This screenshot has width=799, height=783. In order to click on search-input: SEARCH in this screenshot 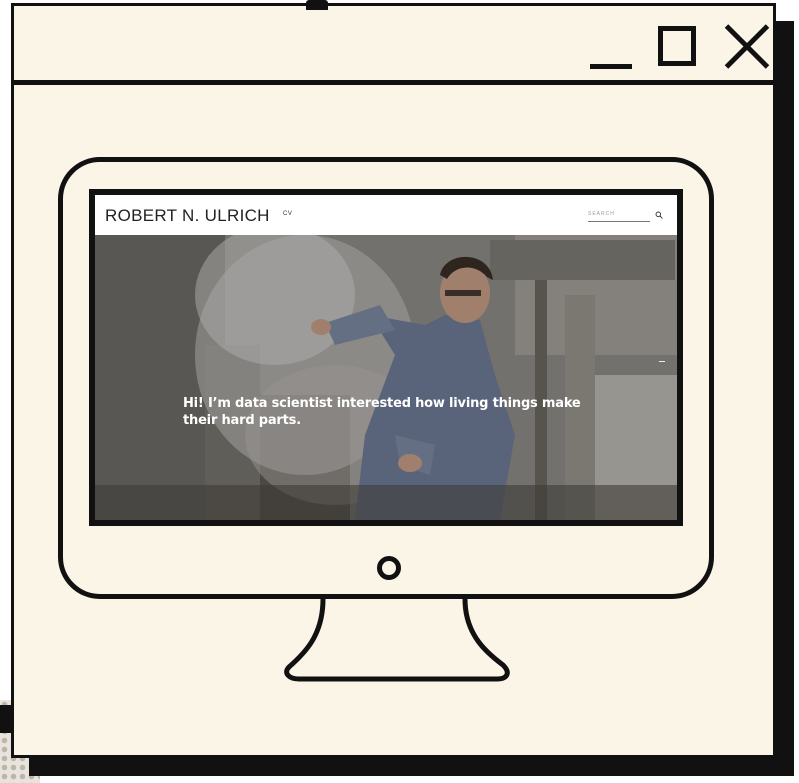, I will do `click(619, 216)`.